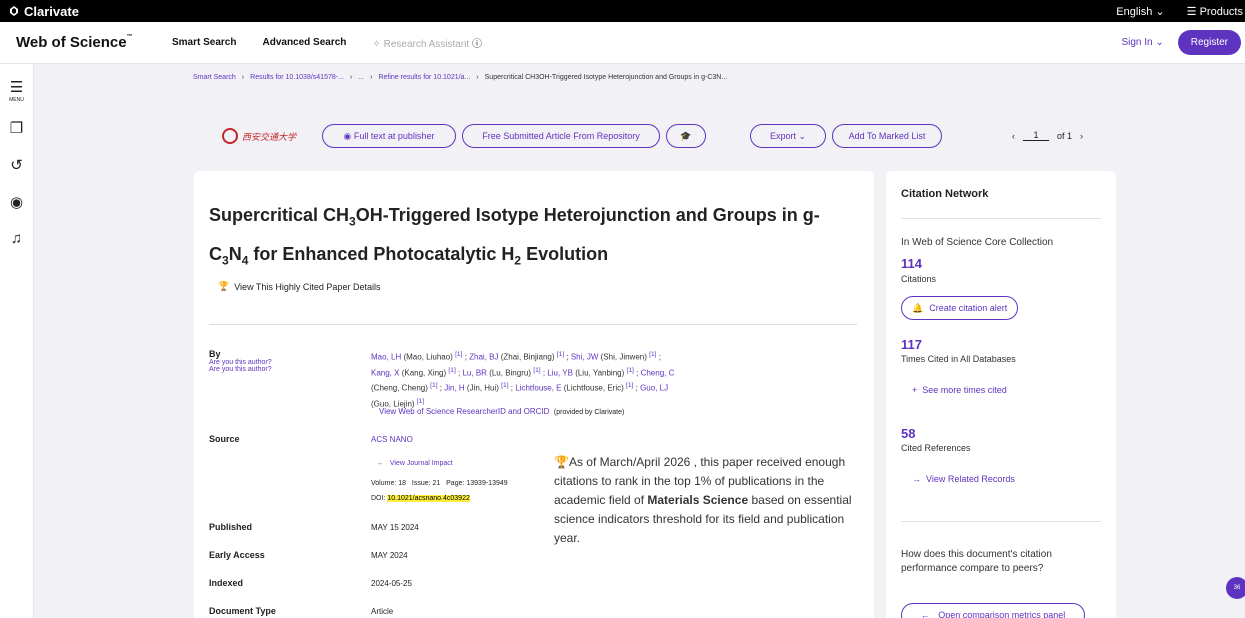 The image size is (1245, 618). What do you see at coordinates (993, 610) in the screenshot?
I see `open-comparison-panel-button: ← Open comparison metrics panel` at bounding box center [993, 610].